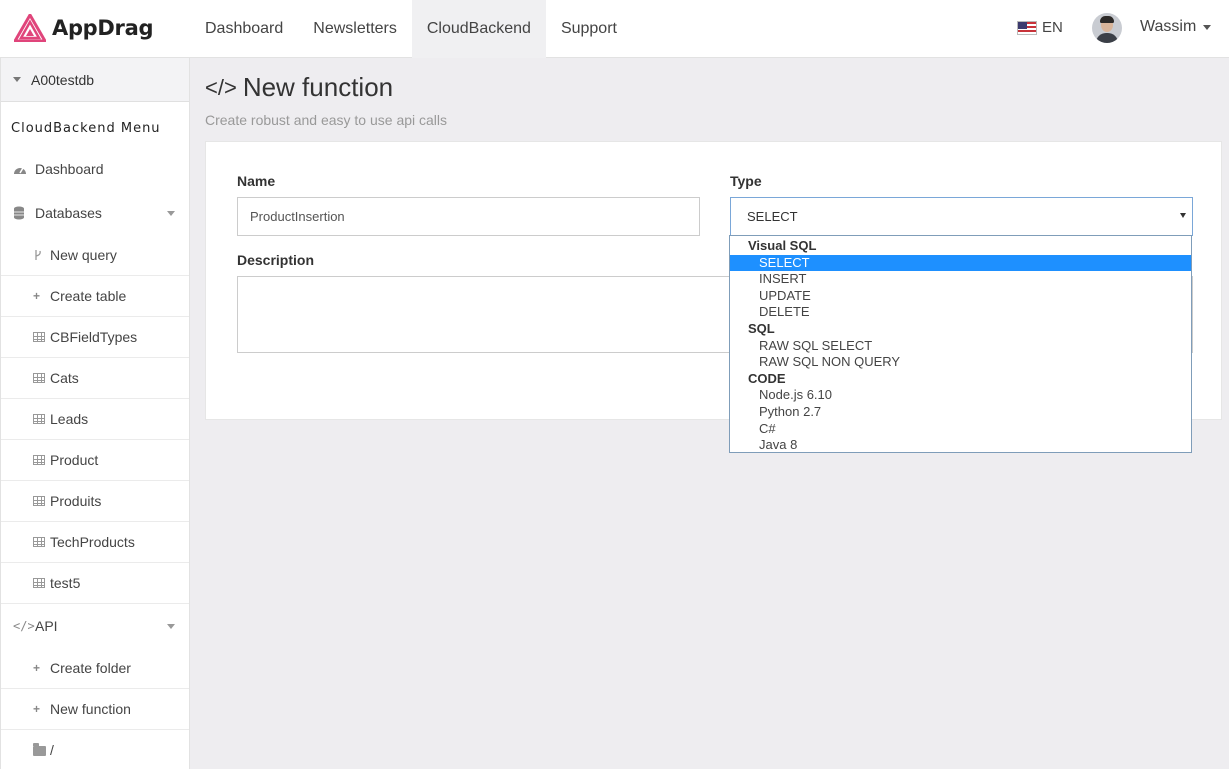 This screenshot has height=769, width=1229. Describe the element at coordinates (21, 213) in the screenshot. I see `database-icon` at that location.